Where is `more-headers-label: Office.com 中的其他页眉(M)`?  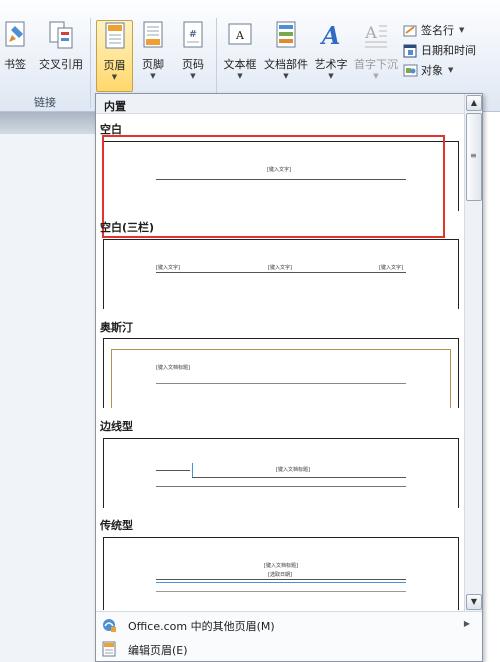
more-headers-label: Office.com 中的其他页眉(M) is located at coordinates (201, 626).